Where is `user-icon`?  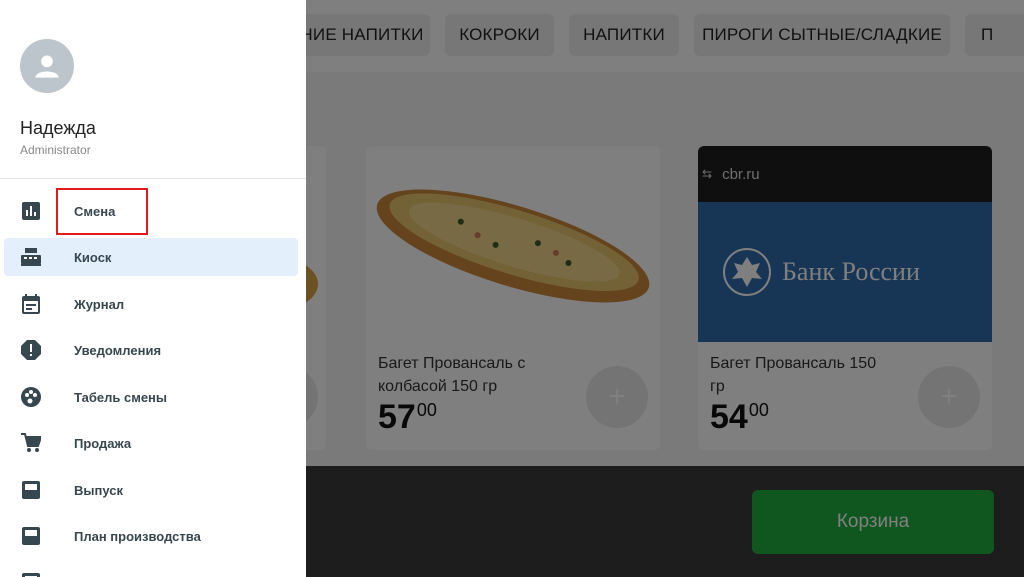
user-icon is located at coordinates (47, 66).